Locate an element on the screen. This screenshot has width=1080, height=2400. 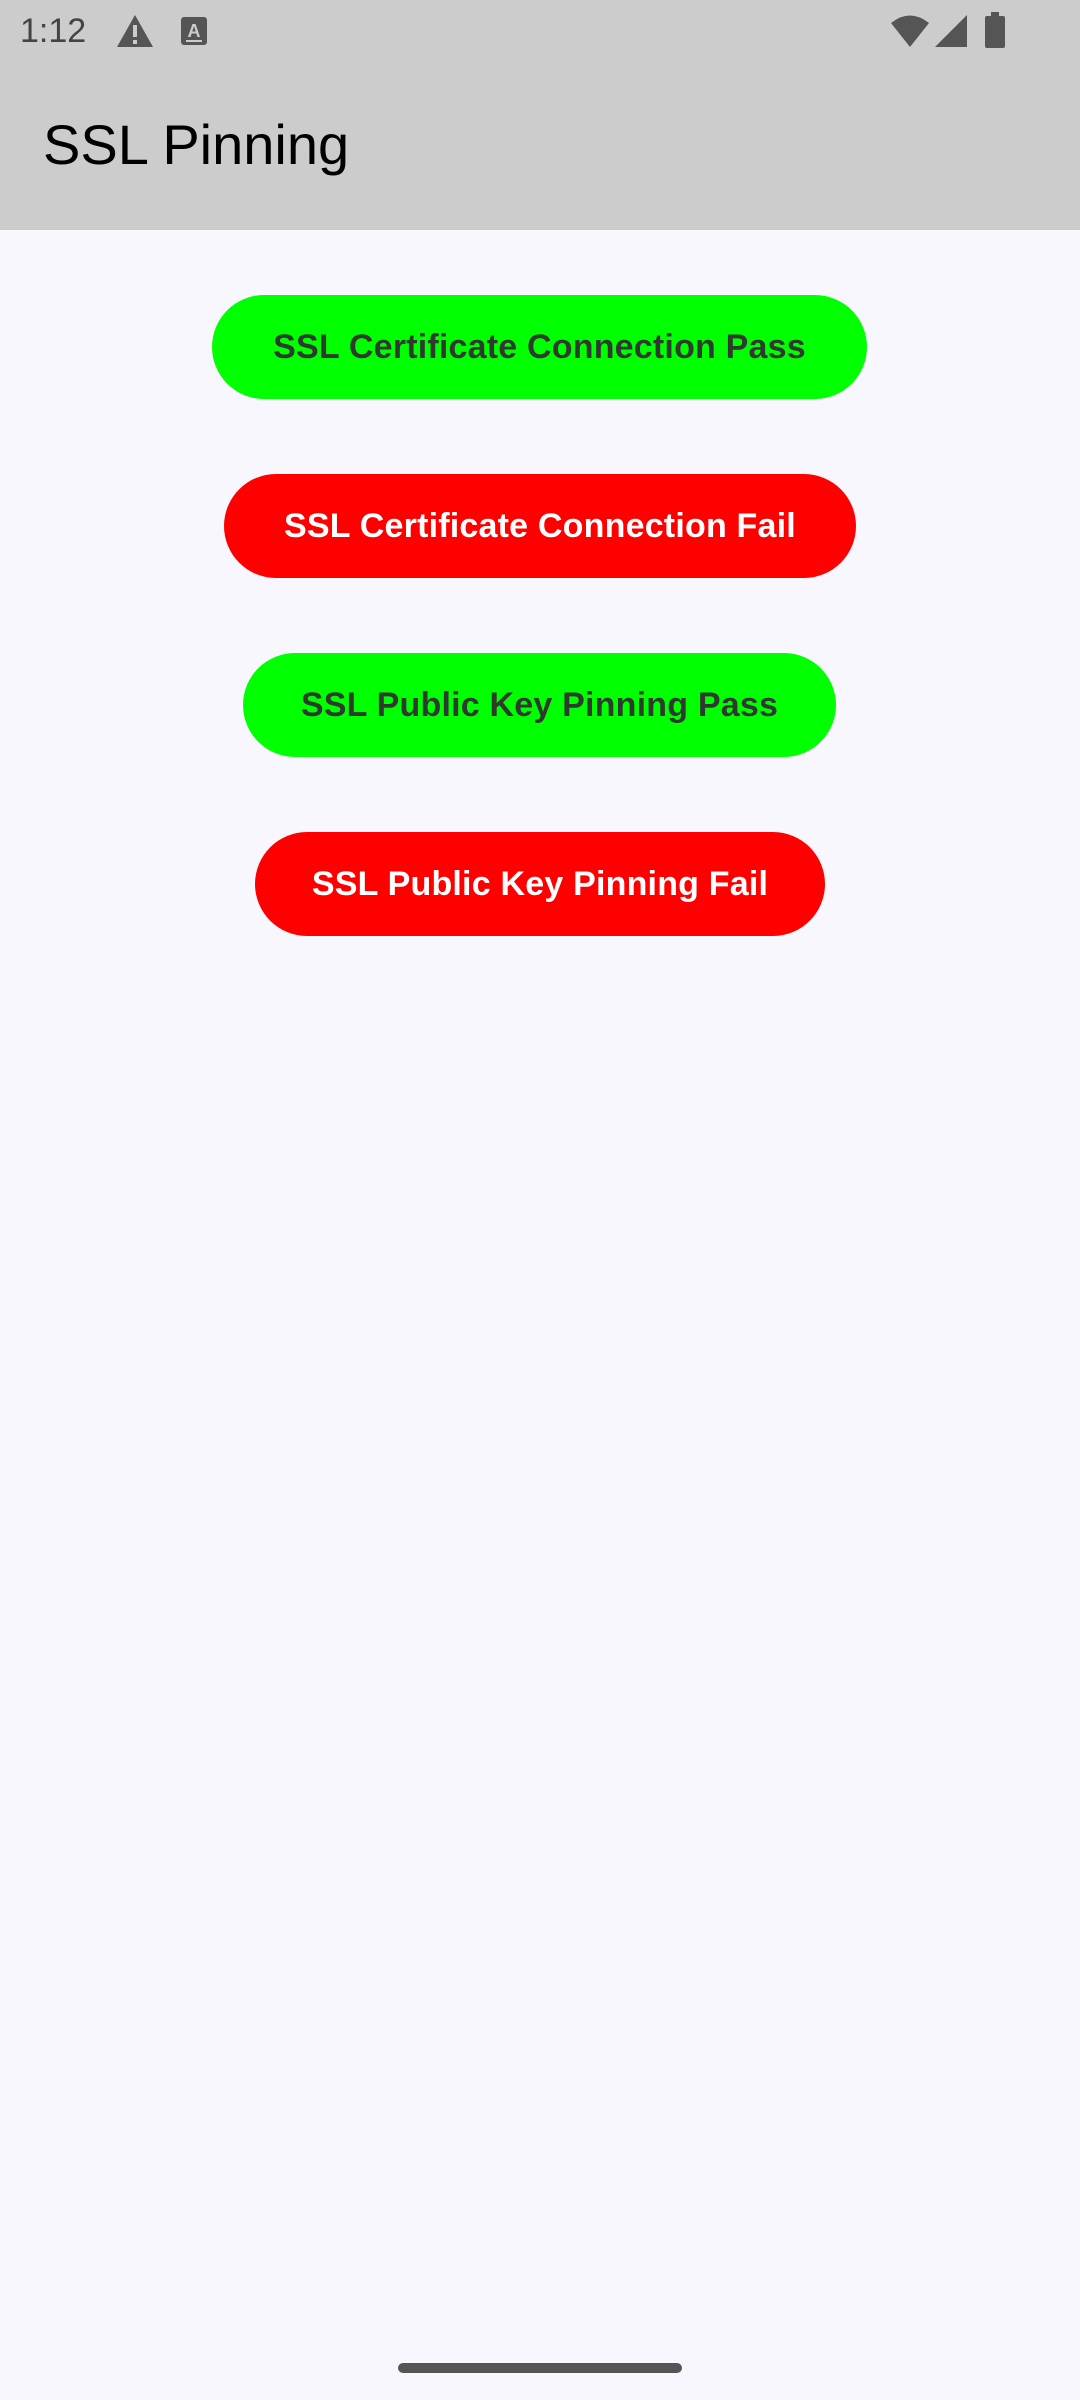
warning-icon is located at coordinates (135, 31).